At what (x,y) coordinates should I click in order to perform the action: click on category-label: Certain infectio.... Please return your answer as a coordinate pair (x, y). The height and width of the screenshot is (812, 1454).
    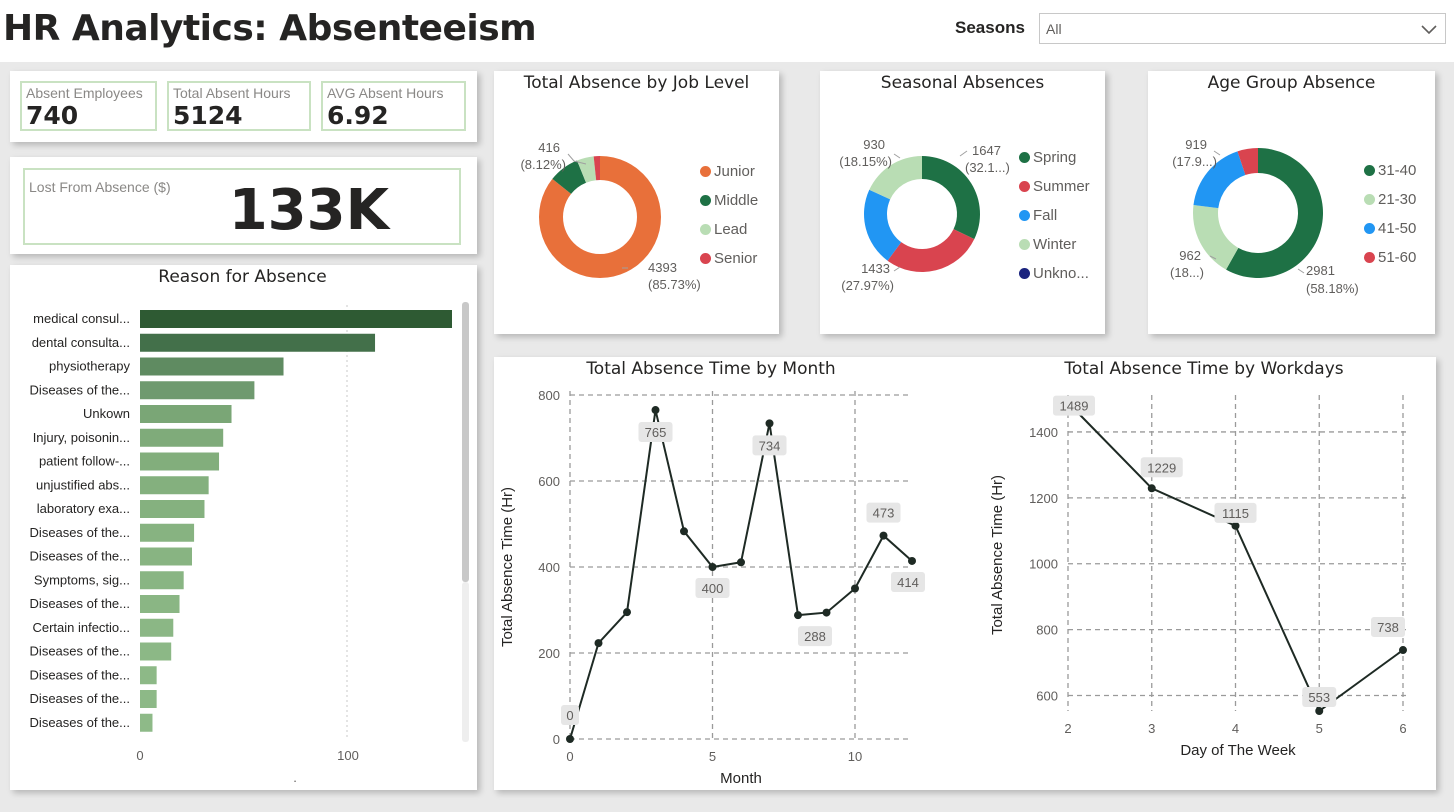
    Looking at the image, I should click on (81, 627).